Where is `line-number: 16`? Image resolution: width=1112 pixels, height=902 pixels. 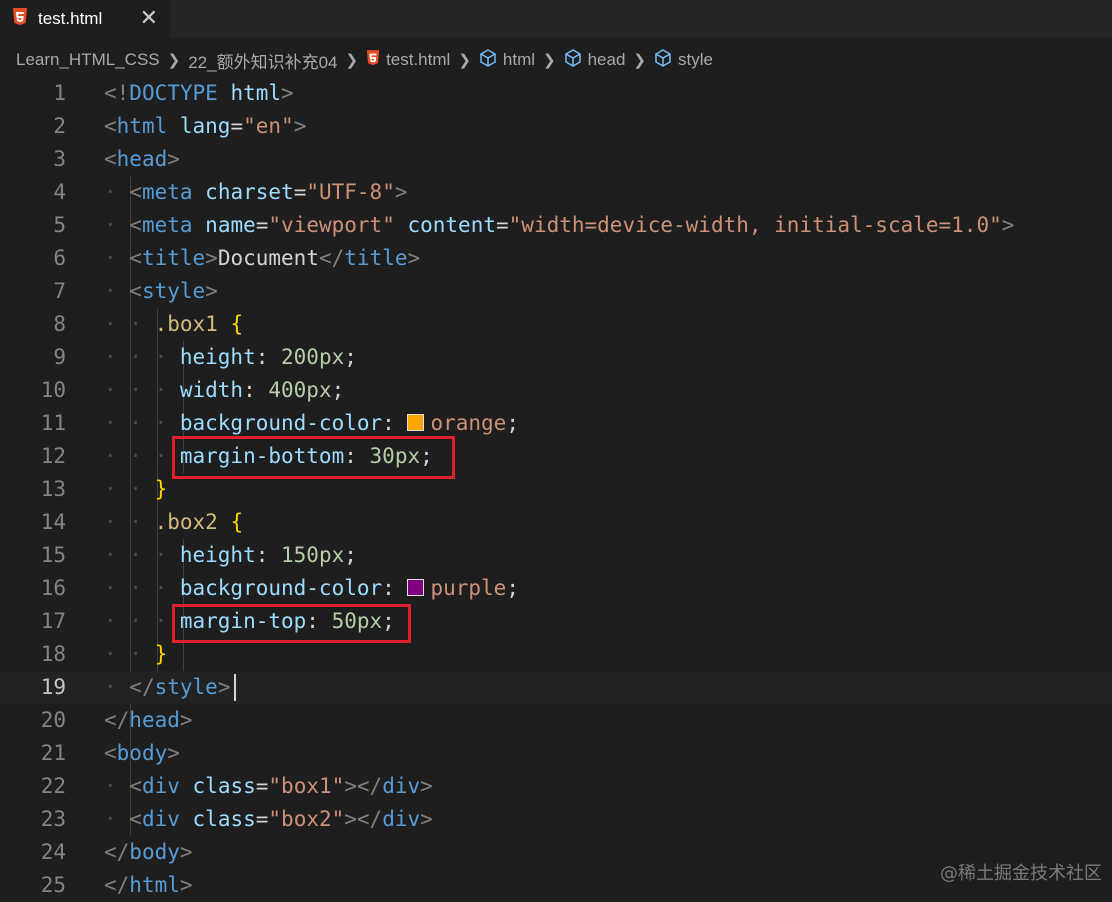 line-number: 16 is located at coordinates (33, 588).